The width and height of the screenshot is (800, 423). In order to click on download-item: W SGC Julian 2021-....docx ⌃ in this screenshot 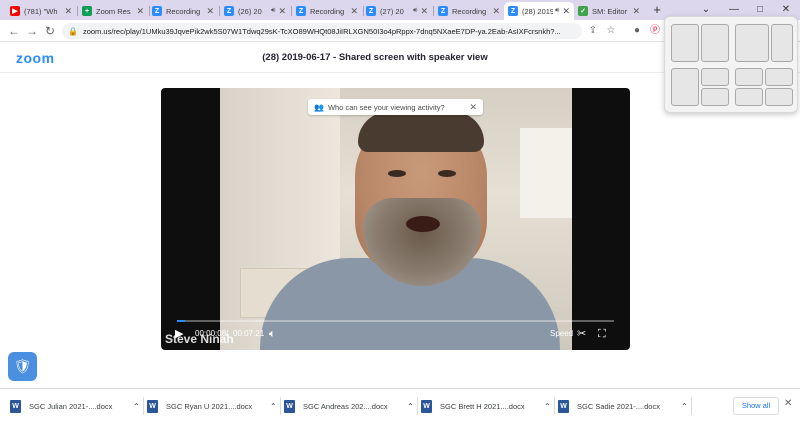, I will do `click(75, 406)`.